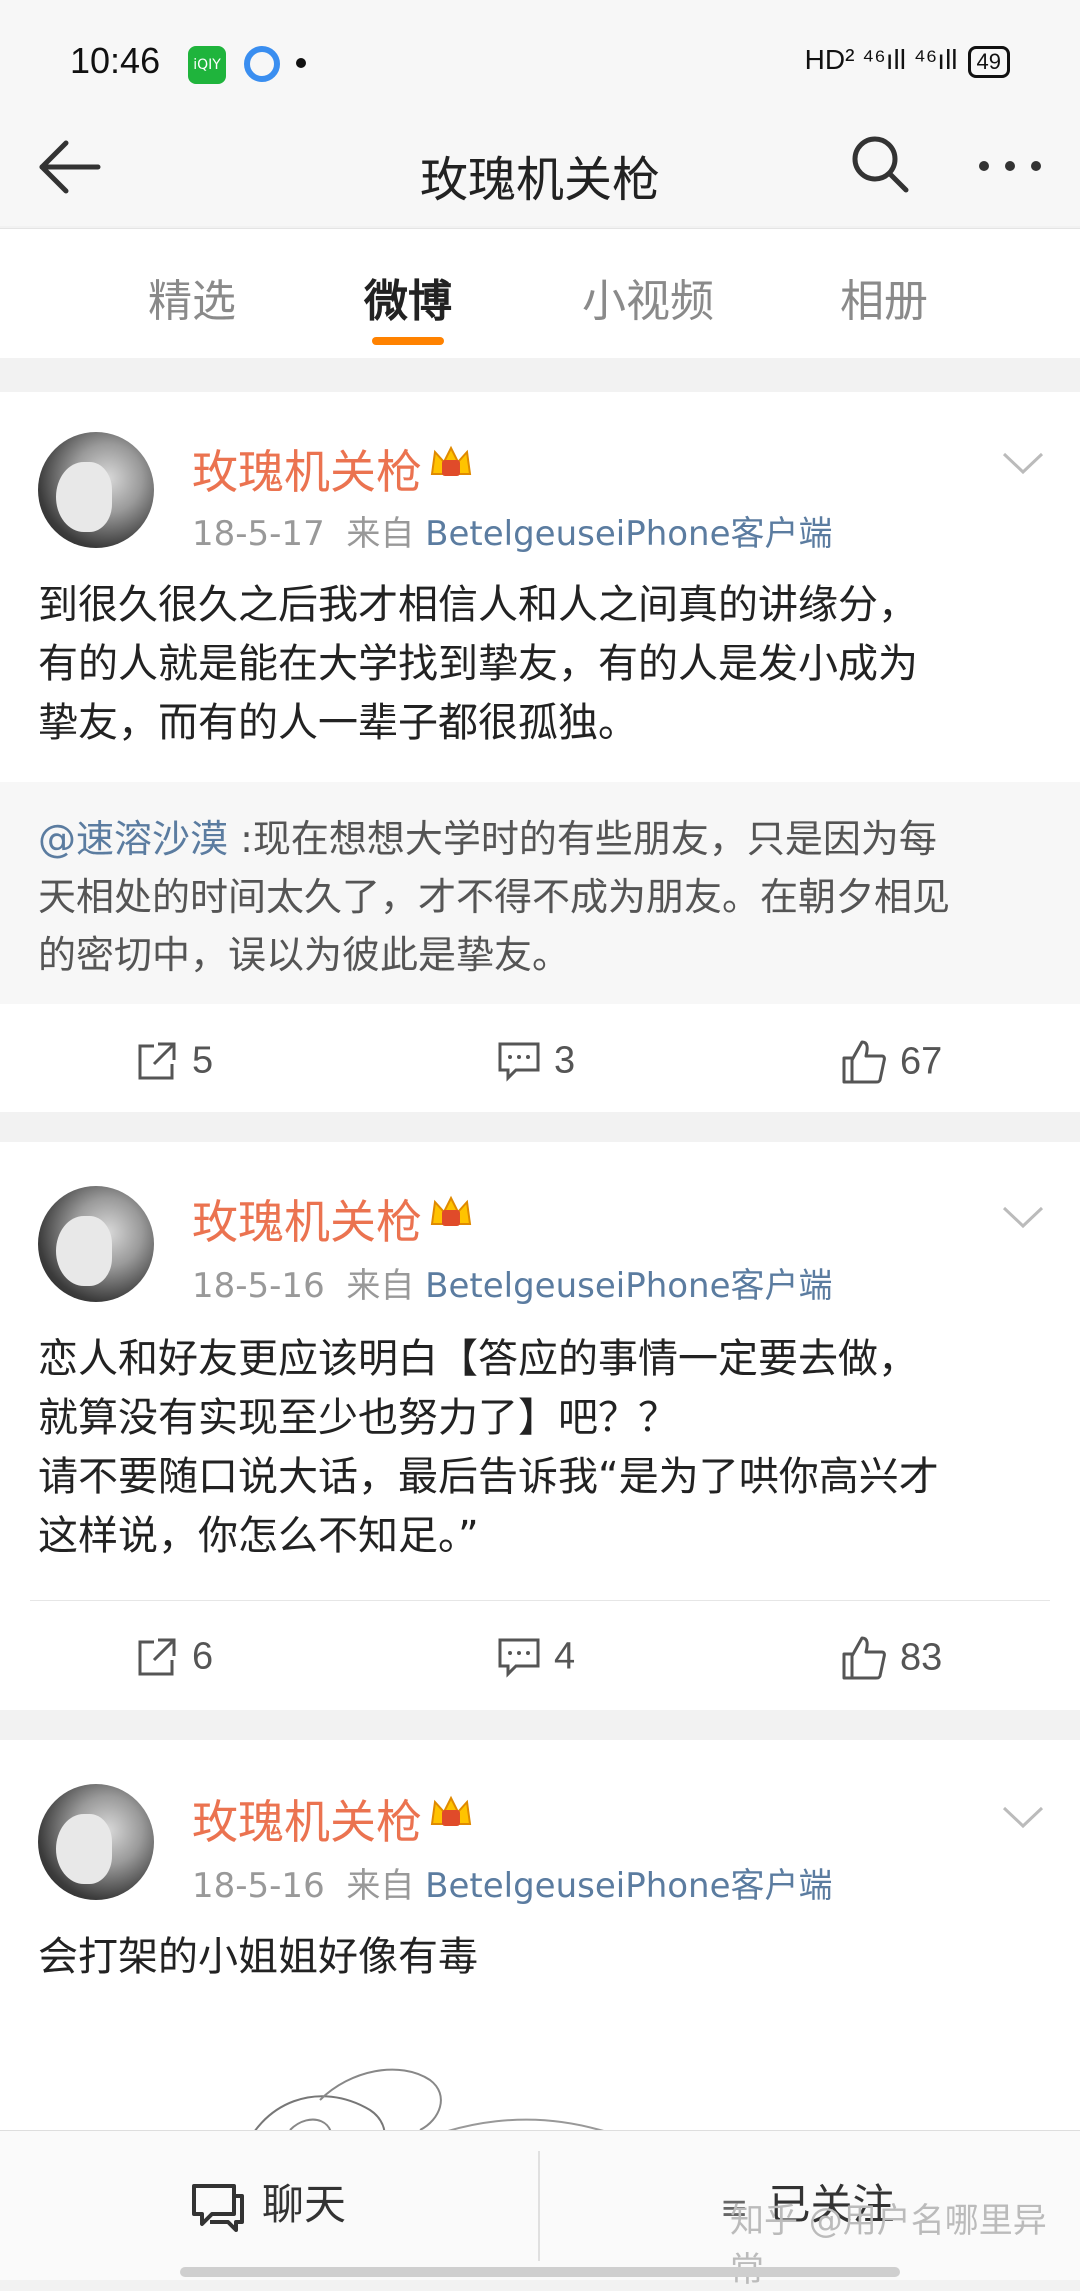 The height and width of the screenshot is (2291, 1080). Describe the element at coordinates (218, 2207) in the screenshot. I see `chat-icon` at that location.